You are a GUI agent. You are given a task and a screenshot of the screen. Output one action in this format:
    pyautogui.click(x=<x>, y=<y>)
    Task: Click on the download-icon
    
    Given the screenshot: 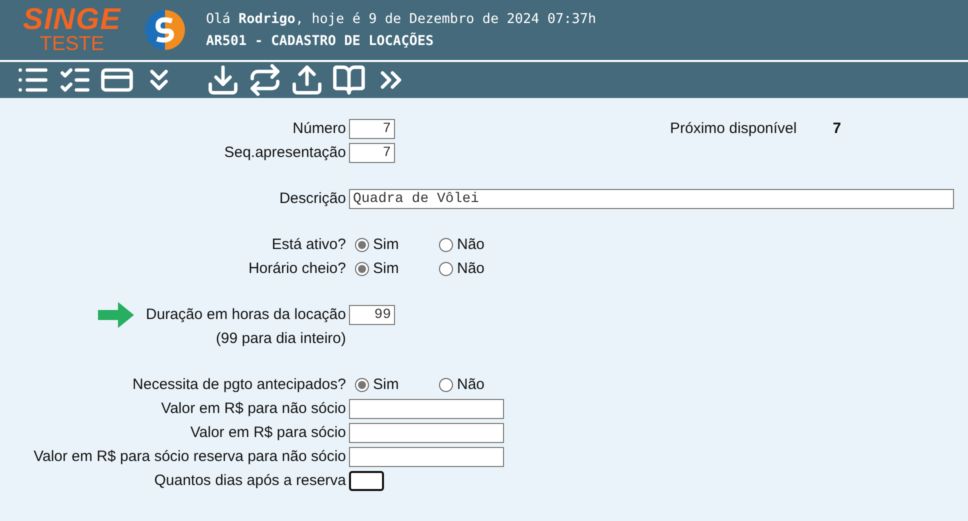 What is the action you would take?
    pyautogui.click(x=223, y=80)
    